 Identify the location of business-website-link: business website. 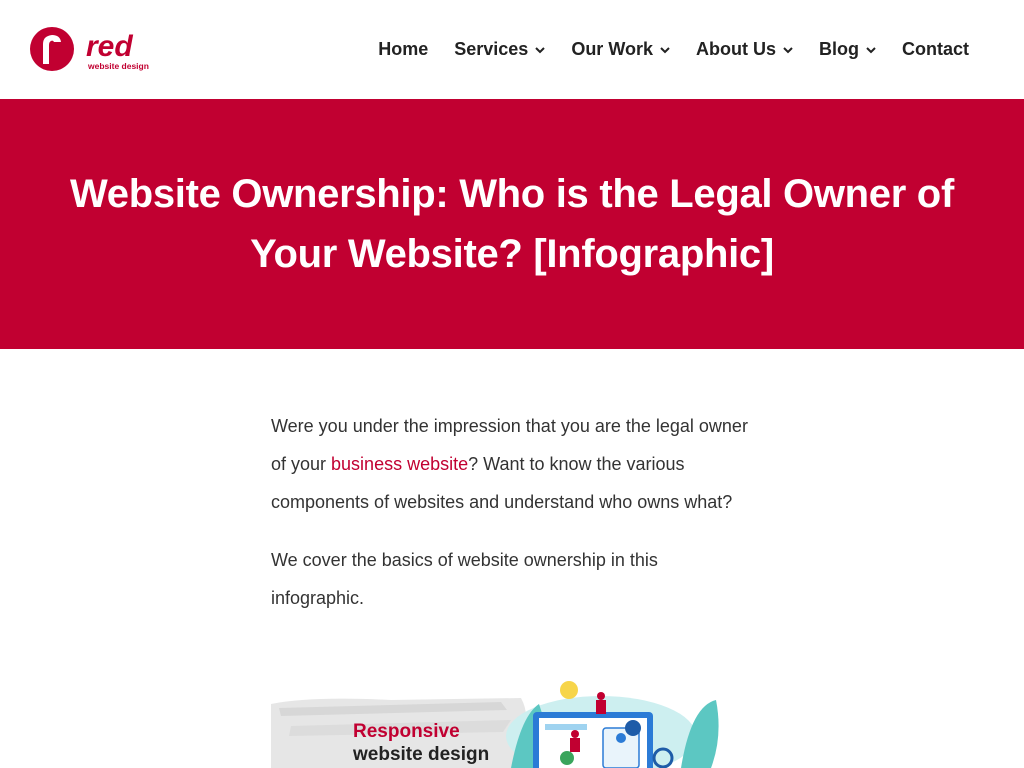
(399, 464).